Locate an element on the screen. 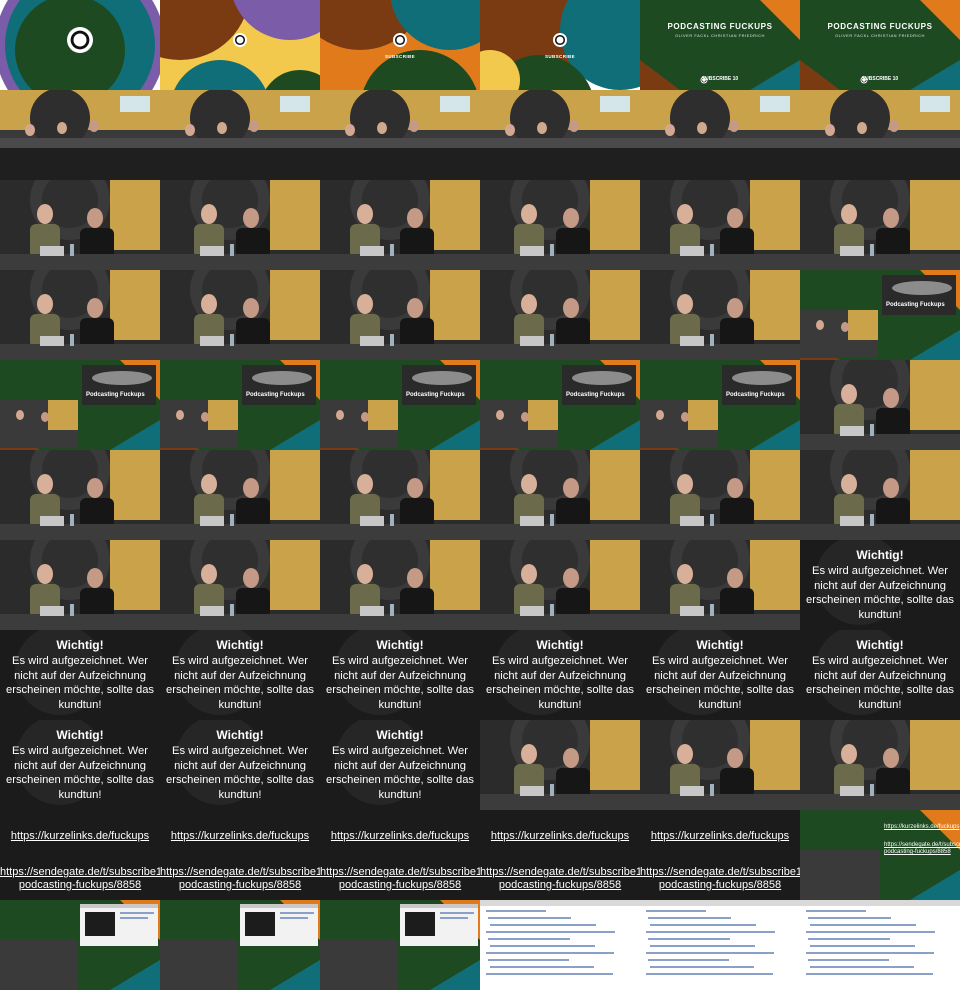 The image size is (960, 990). thumbnail-logo1 is located at coordinates (80, 45).